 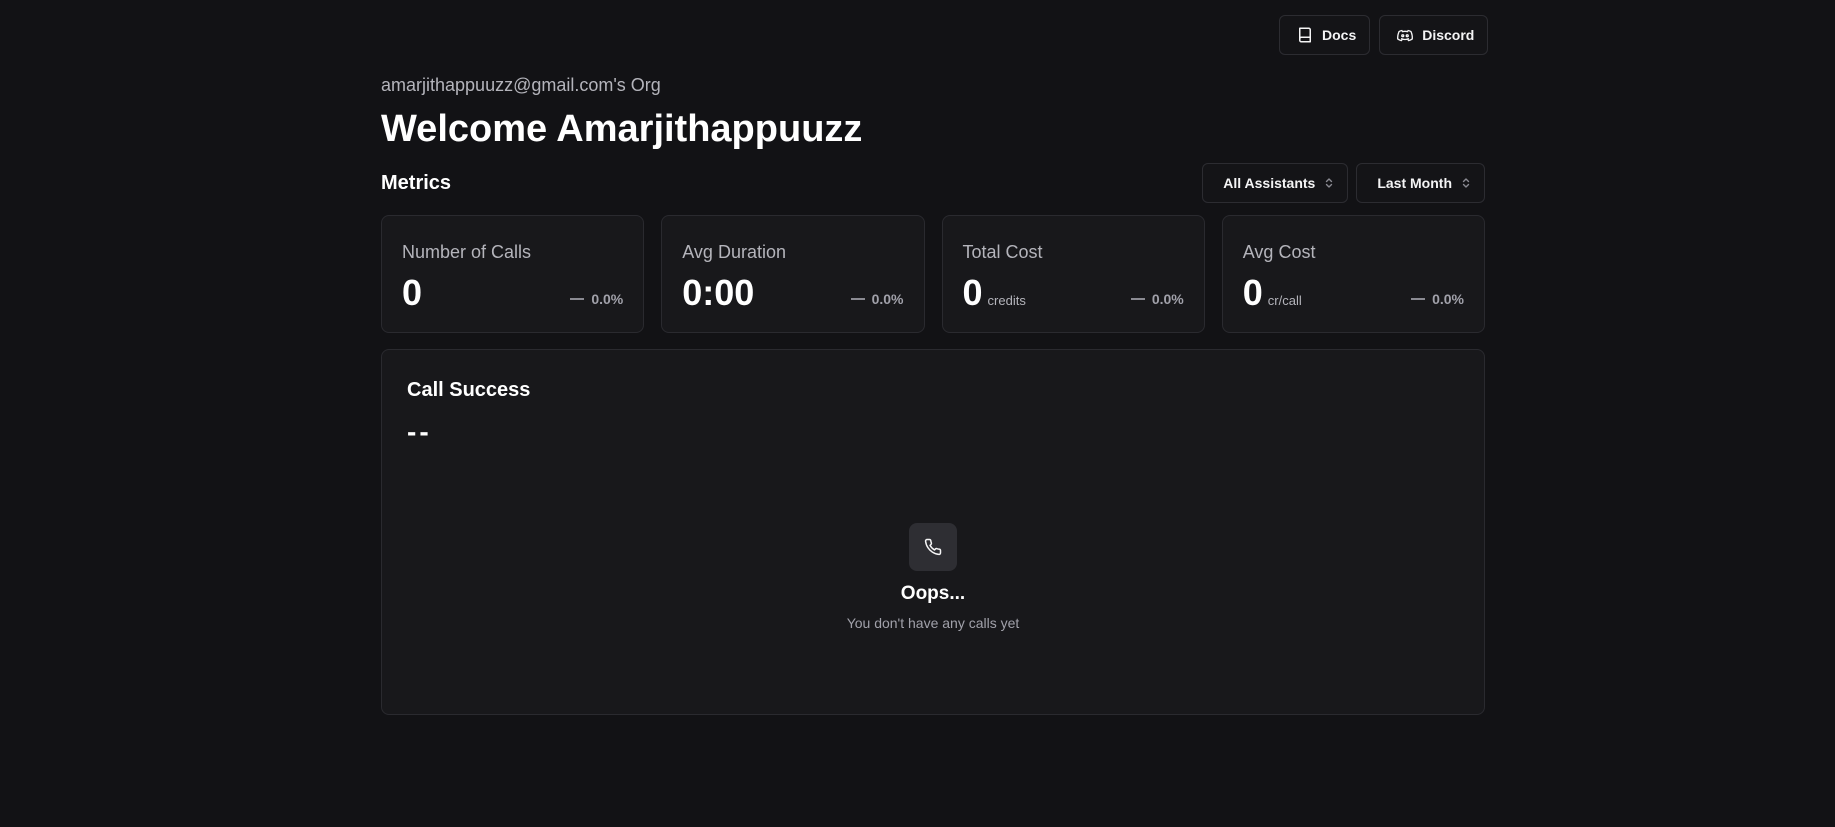 I want to click on metric-value: 0:00, so click(x=718, y=292).